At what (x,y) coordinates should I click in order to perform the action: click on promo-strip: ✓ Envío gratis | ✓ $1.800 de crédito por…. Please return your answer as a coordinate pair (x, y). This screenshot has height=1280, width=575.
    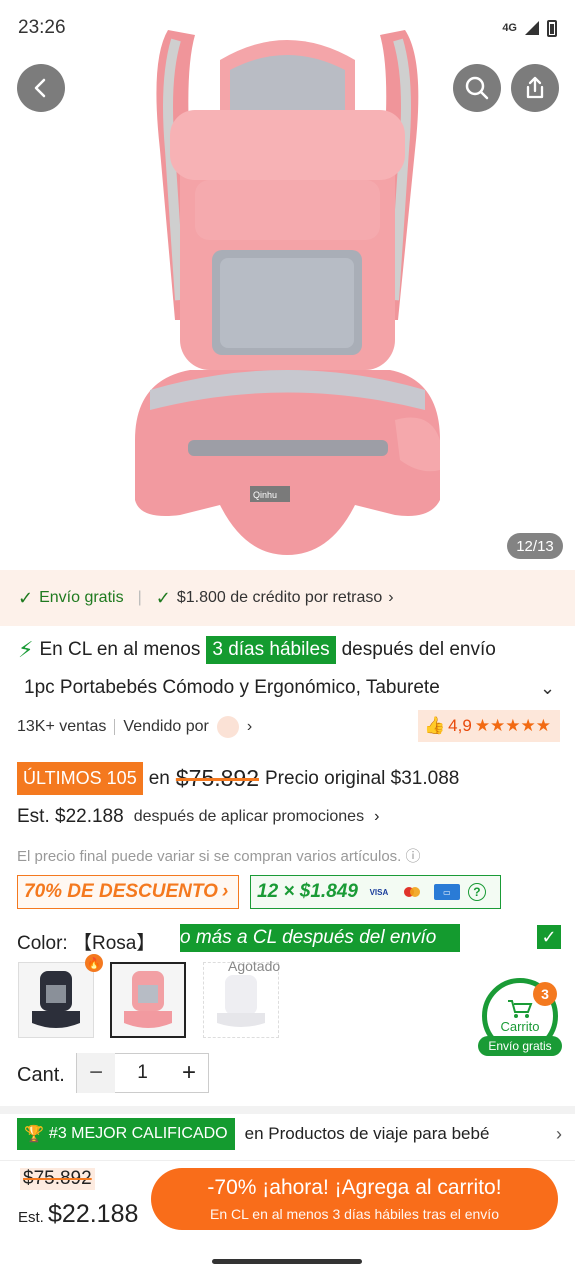
    Looking at the image, I should click on (287, 598).